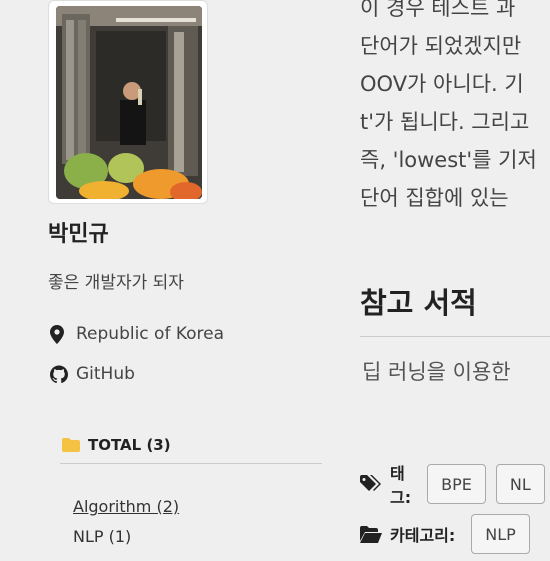 This screenshot has height=561, width=550. What do you see at coordinates (436, 372) in the screenshot?
I see `reference-text: 딥 러닝을 이용한` at bounding box center [436, 372].